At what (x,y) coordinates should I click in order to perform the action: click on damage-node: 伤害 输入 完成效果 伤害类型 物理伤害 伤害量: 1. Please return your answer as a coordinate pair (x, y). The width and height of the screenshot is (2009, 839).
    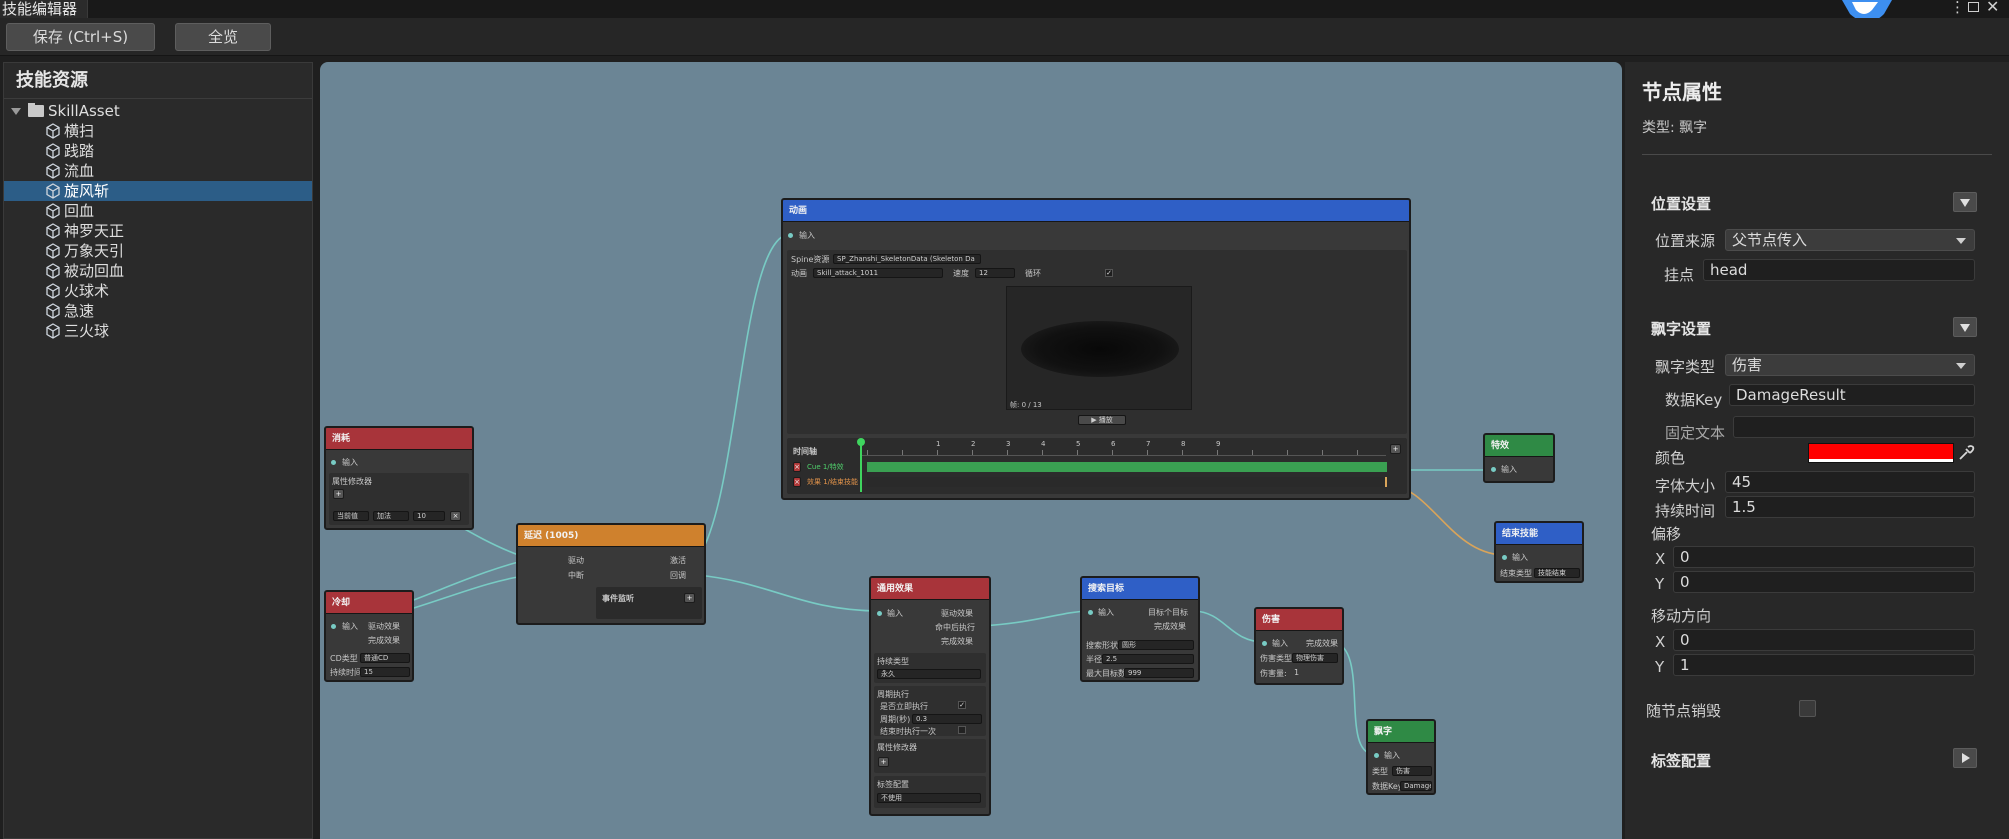
    Looking at the image, I should click on (1299, 646).